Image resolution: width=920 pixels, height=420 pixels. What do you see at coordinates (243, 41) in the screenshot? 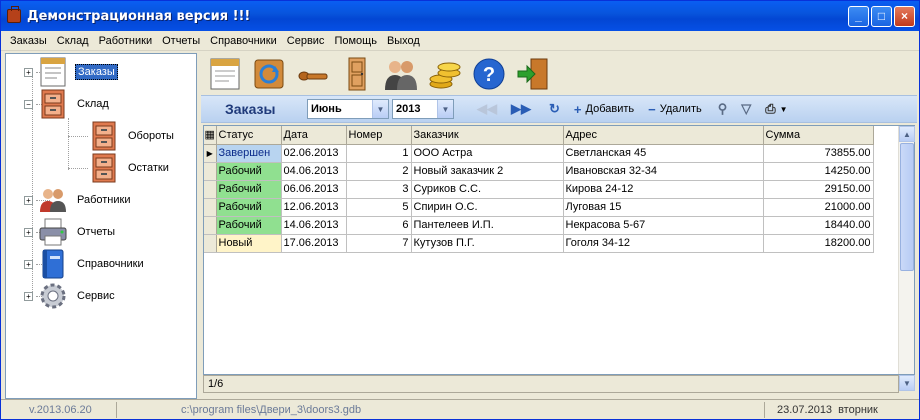
I see `menu-directories: Справочники` at bounding box center [243, 41].